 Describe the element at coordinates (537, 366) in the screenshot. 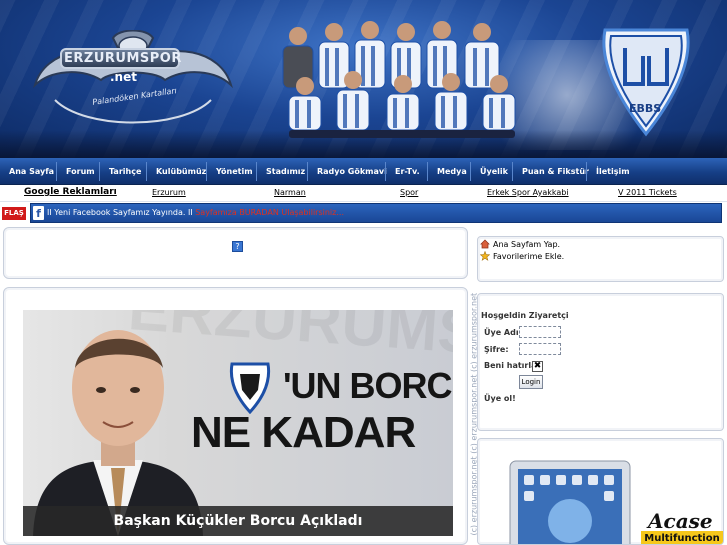

I see `remember-me-checkbox: ✖` at that location.